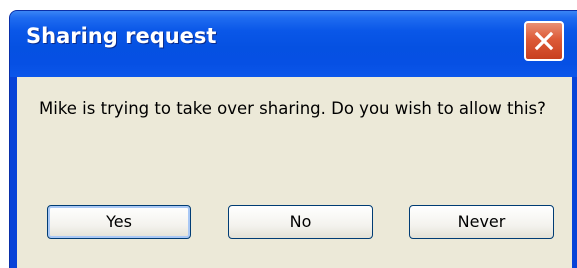 The height and width of the screenshot is (268, 577). I want to click on close-button, so click(544, 41).